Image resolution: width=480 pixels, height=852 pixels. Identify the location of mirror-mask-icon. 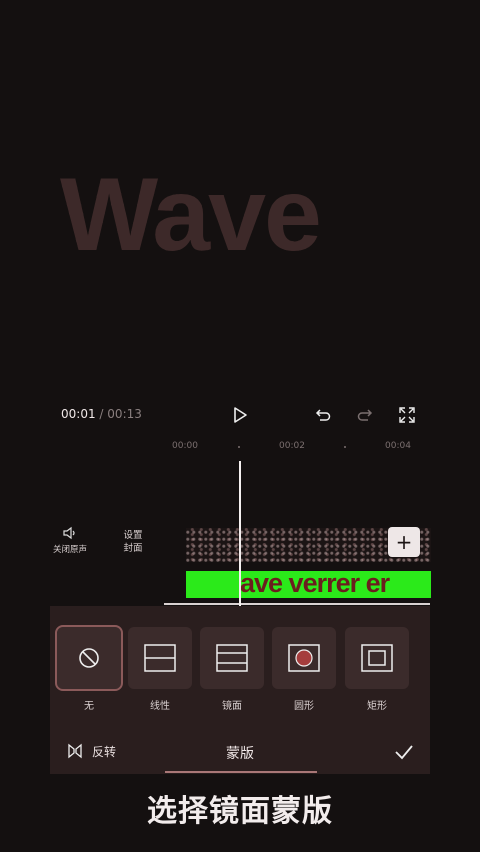
(232, 658).